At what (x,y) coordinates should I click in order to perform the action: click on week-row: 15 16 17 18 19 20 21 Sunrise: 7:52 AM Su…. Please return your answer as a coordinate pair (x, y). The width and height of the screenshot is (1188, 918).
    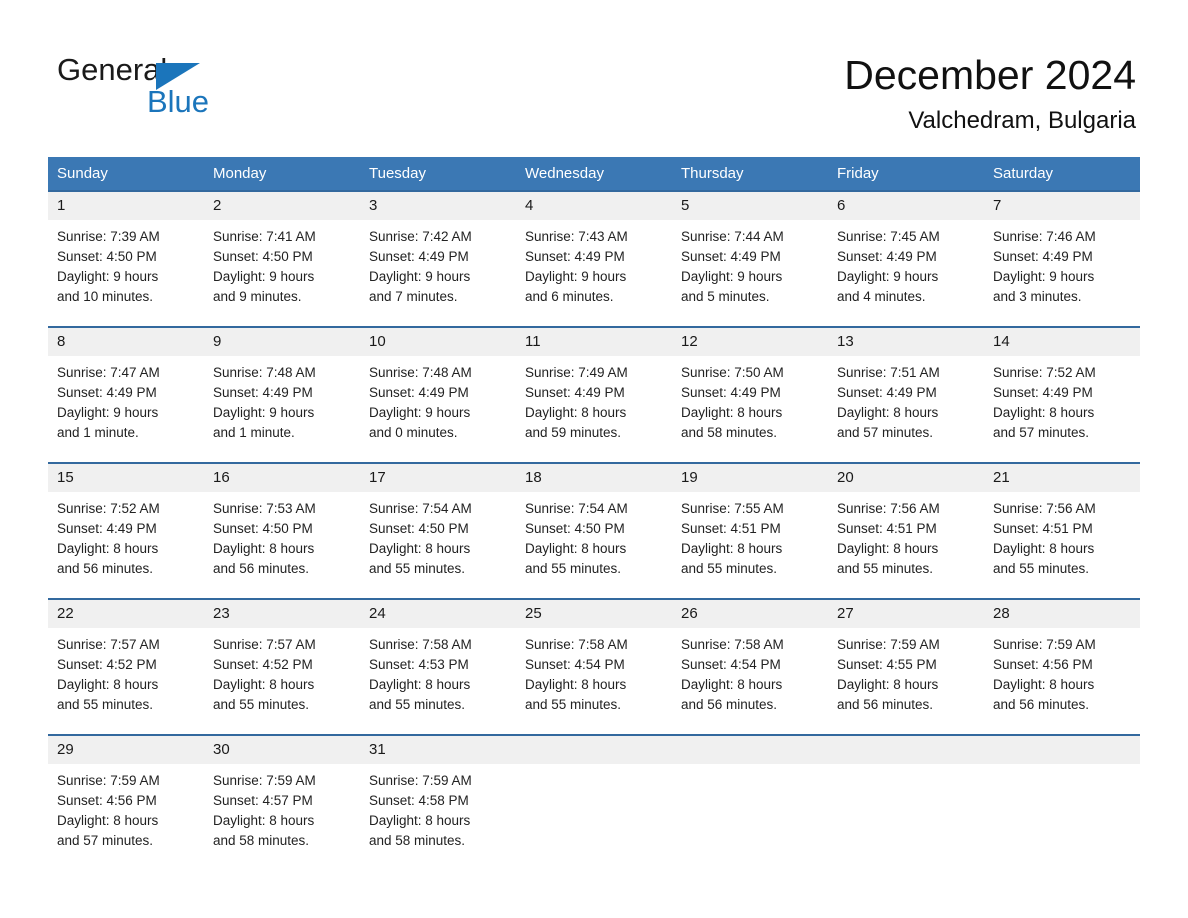
    Looking at the image, I should click on (594, 530).